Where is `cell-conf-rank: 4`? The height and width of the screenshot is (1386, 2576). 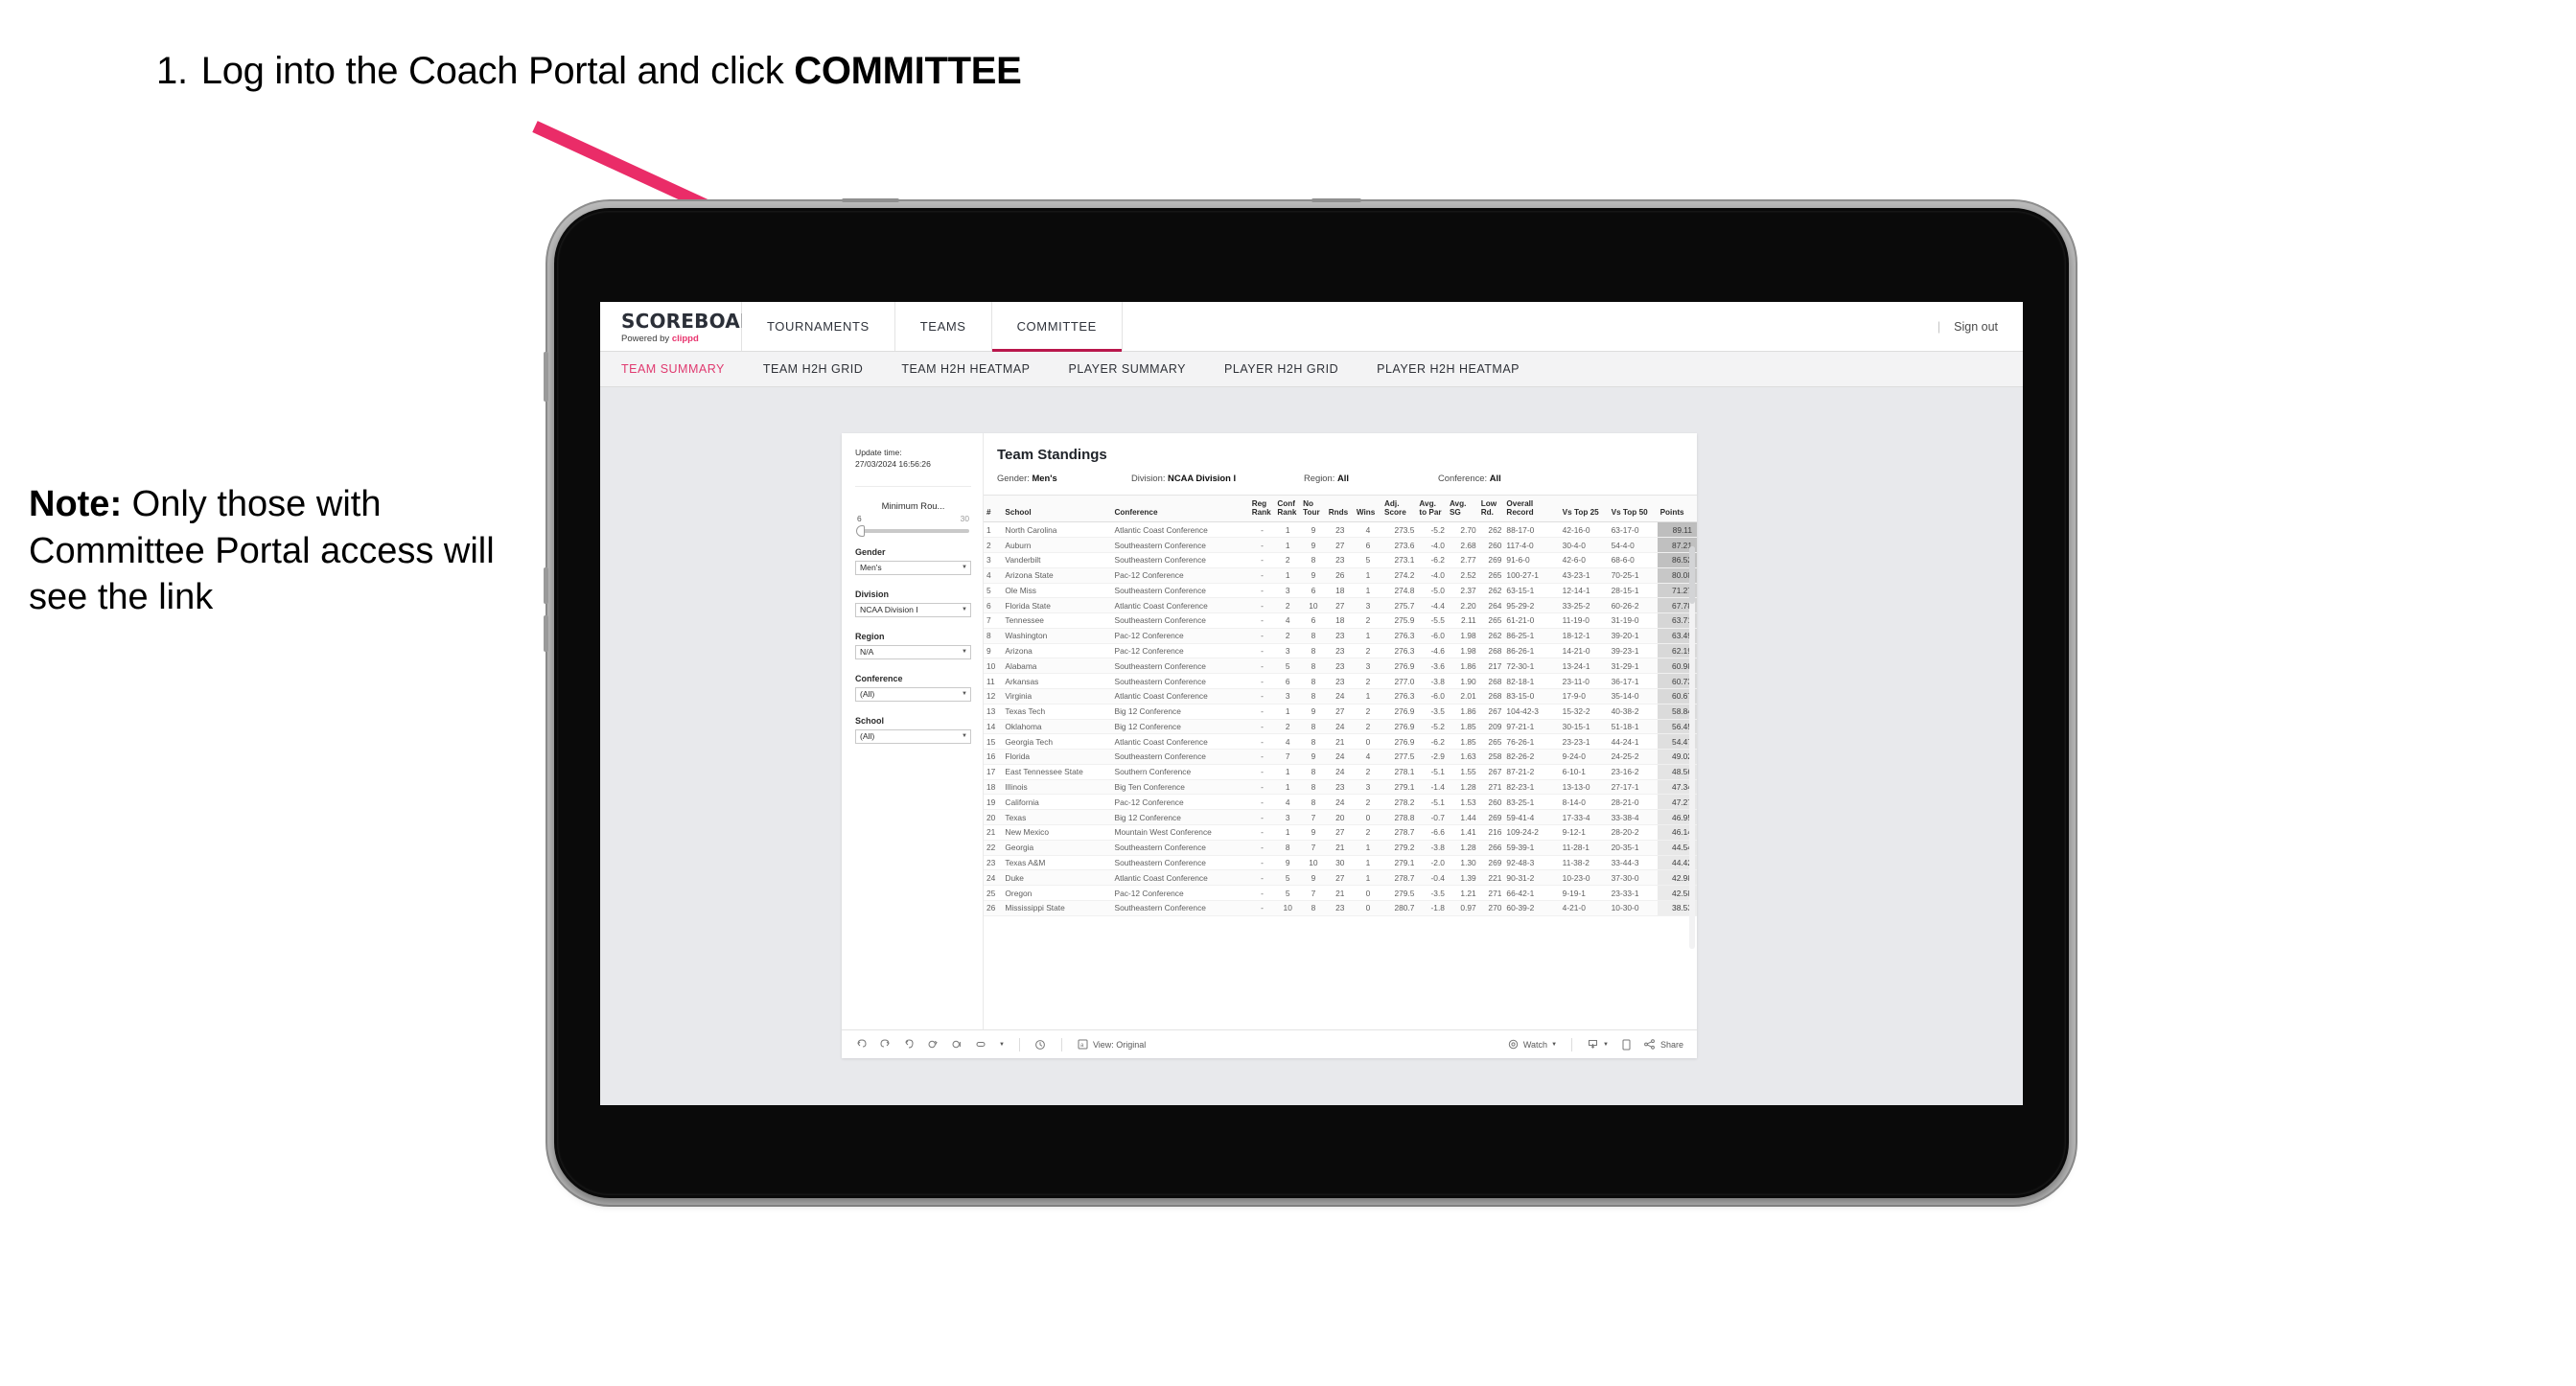
cell-conf-rank: 4 is located at coordinates (1287, 803).